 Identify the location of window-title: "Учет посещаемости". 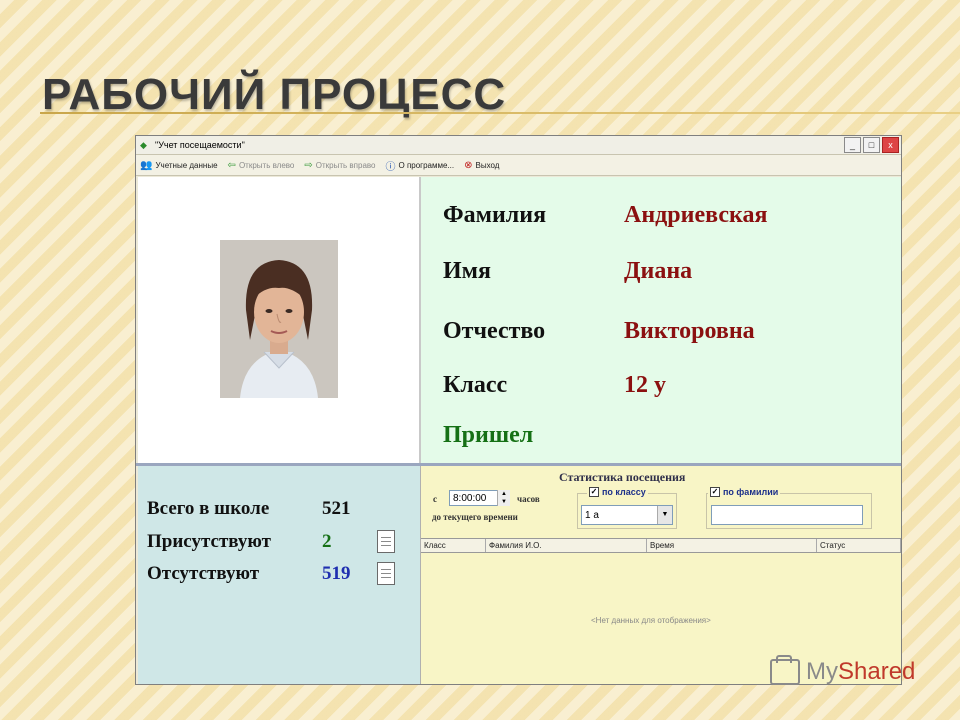
(200, 145).